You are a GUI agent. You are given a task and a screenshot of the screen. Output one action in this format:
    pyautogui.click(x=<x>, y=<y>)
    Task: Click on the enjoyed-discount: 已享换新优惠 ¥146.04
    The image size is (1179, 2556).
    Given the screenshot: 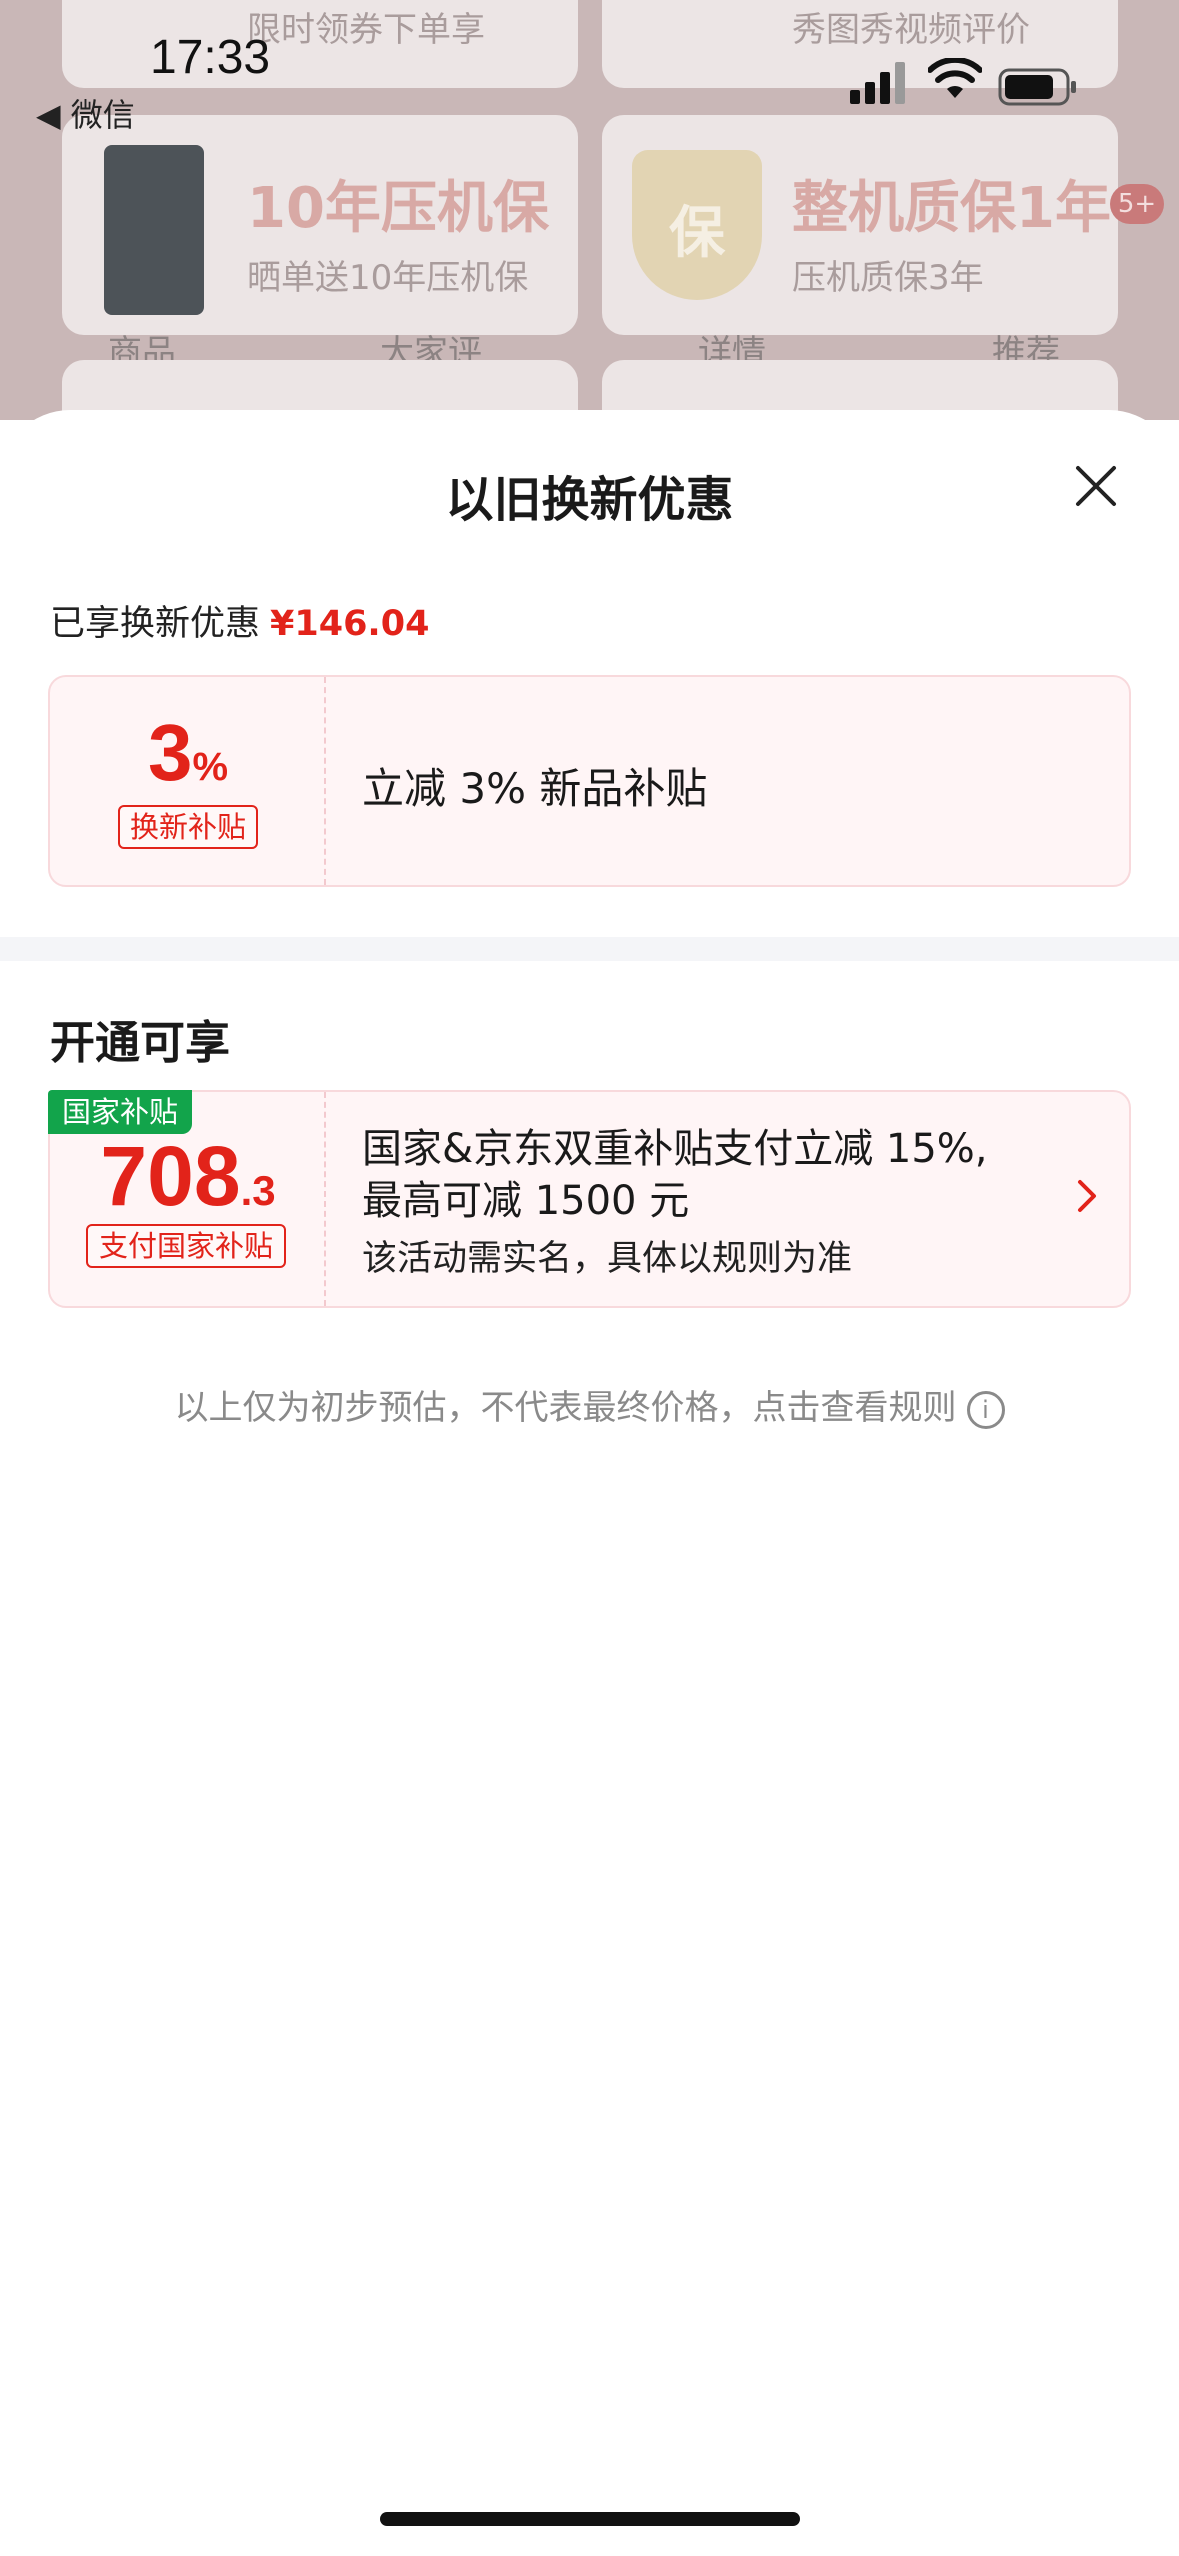 What is the action you would take?
    pyautogui.click(x=239, y=620)
    